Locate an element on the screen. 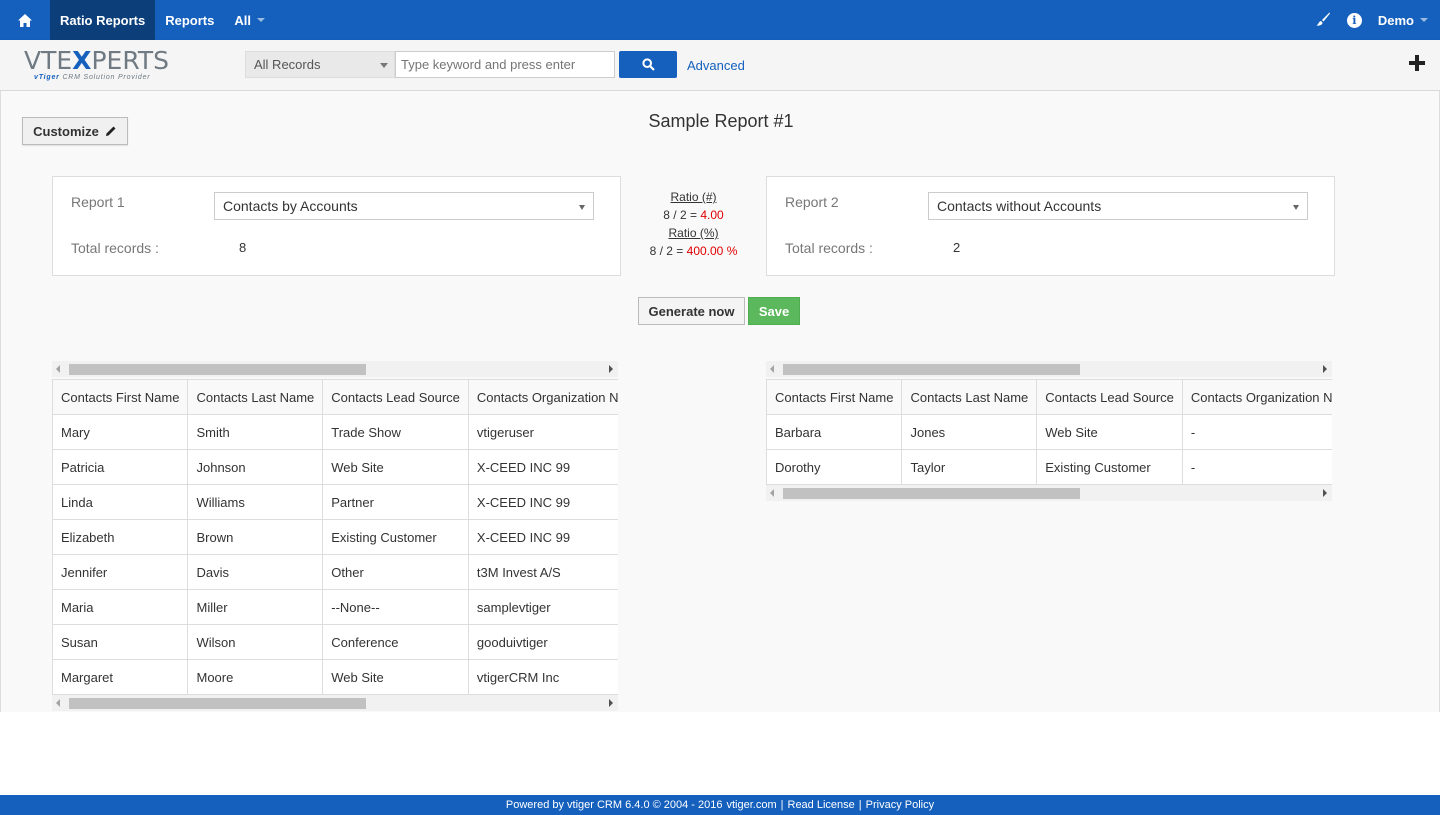  report-1-label: Report 1 is located at coordinates (98, 202).